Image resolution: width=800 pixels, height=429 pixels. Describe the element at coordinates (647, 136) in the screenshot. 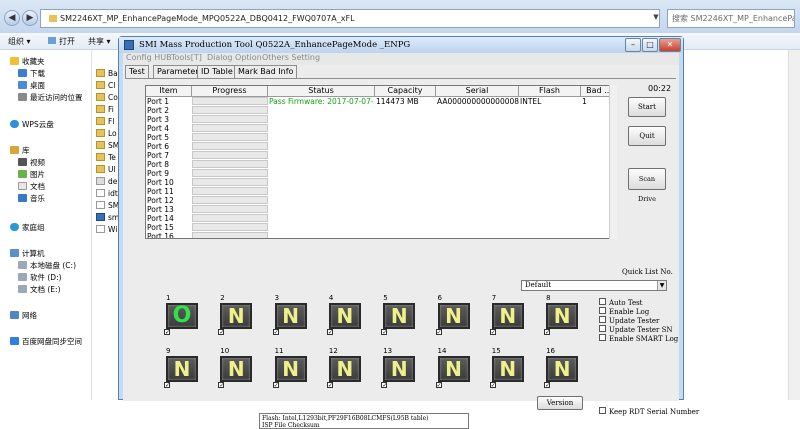

I see `quit-button: Quit` at that location.